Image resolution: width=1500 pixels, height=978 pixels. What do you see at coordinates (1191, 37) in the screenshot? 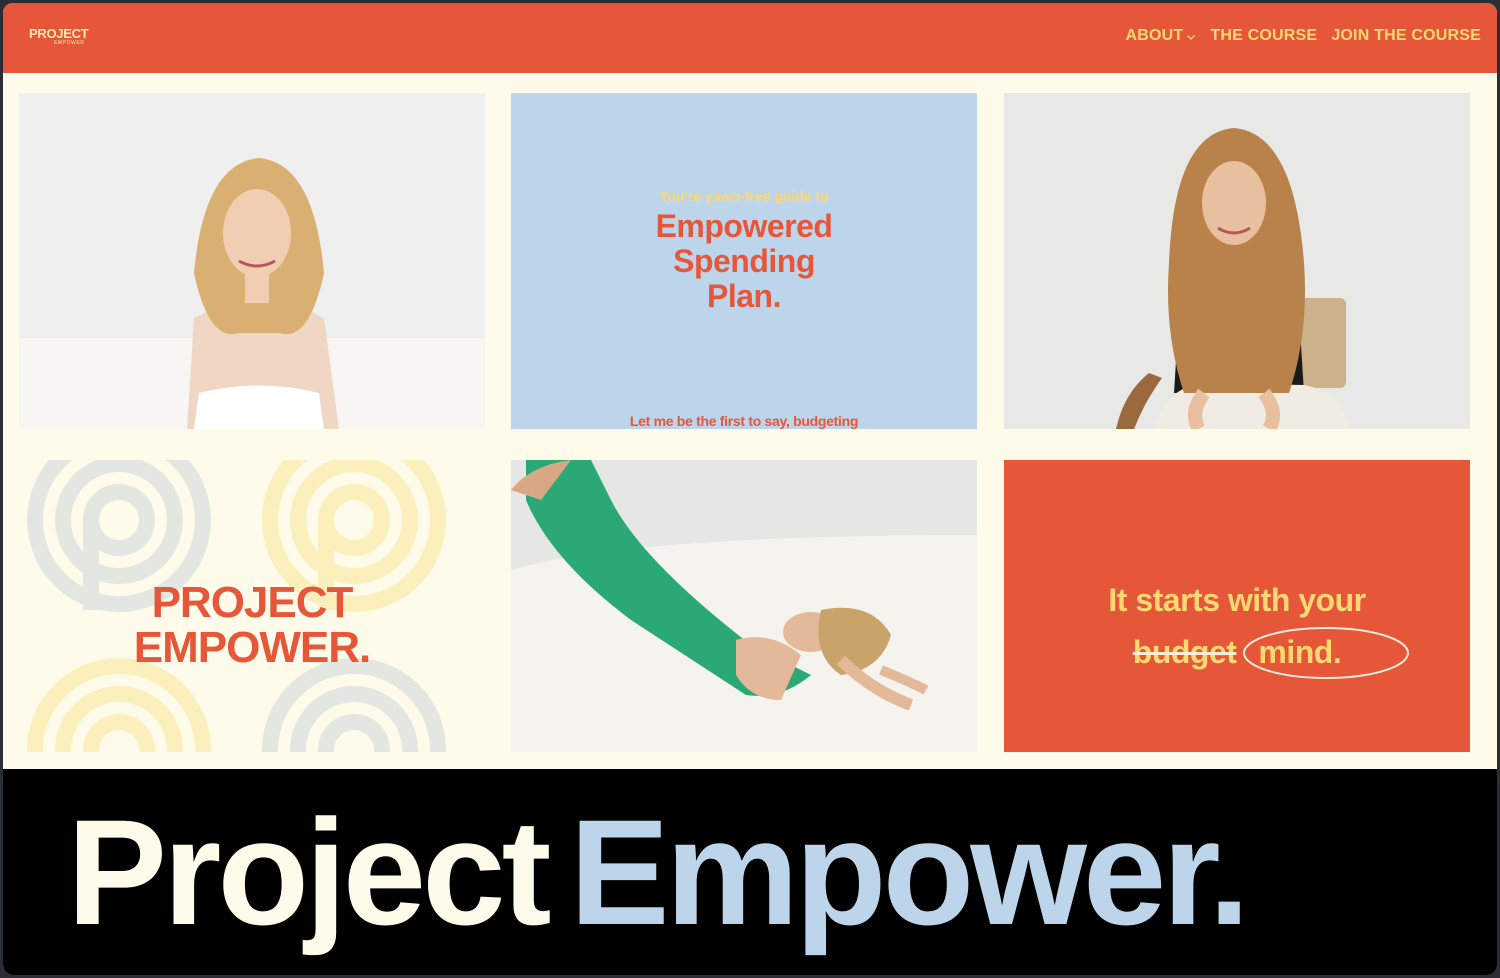
I see `chevron-down-icon` at bounding box center [1191, 37].